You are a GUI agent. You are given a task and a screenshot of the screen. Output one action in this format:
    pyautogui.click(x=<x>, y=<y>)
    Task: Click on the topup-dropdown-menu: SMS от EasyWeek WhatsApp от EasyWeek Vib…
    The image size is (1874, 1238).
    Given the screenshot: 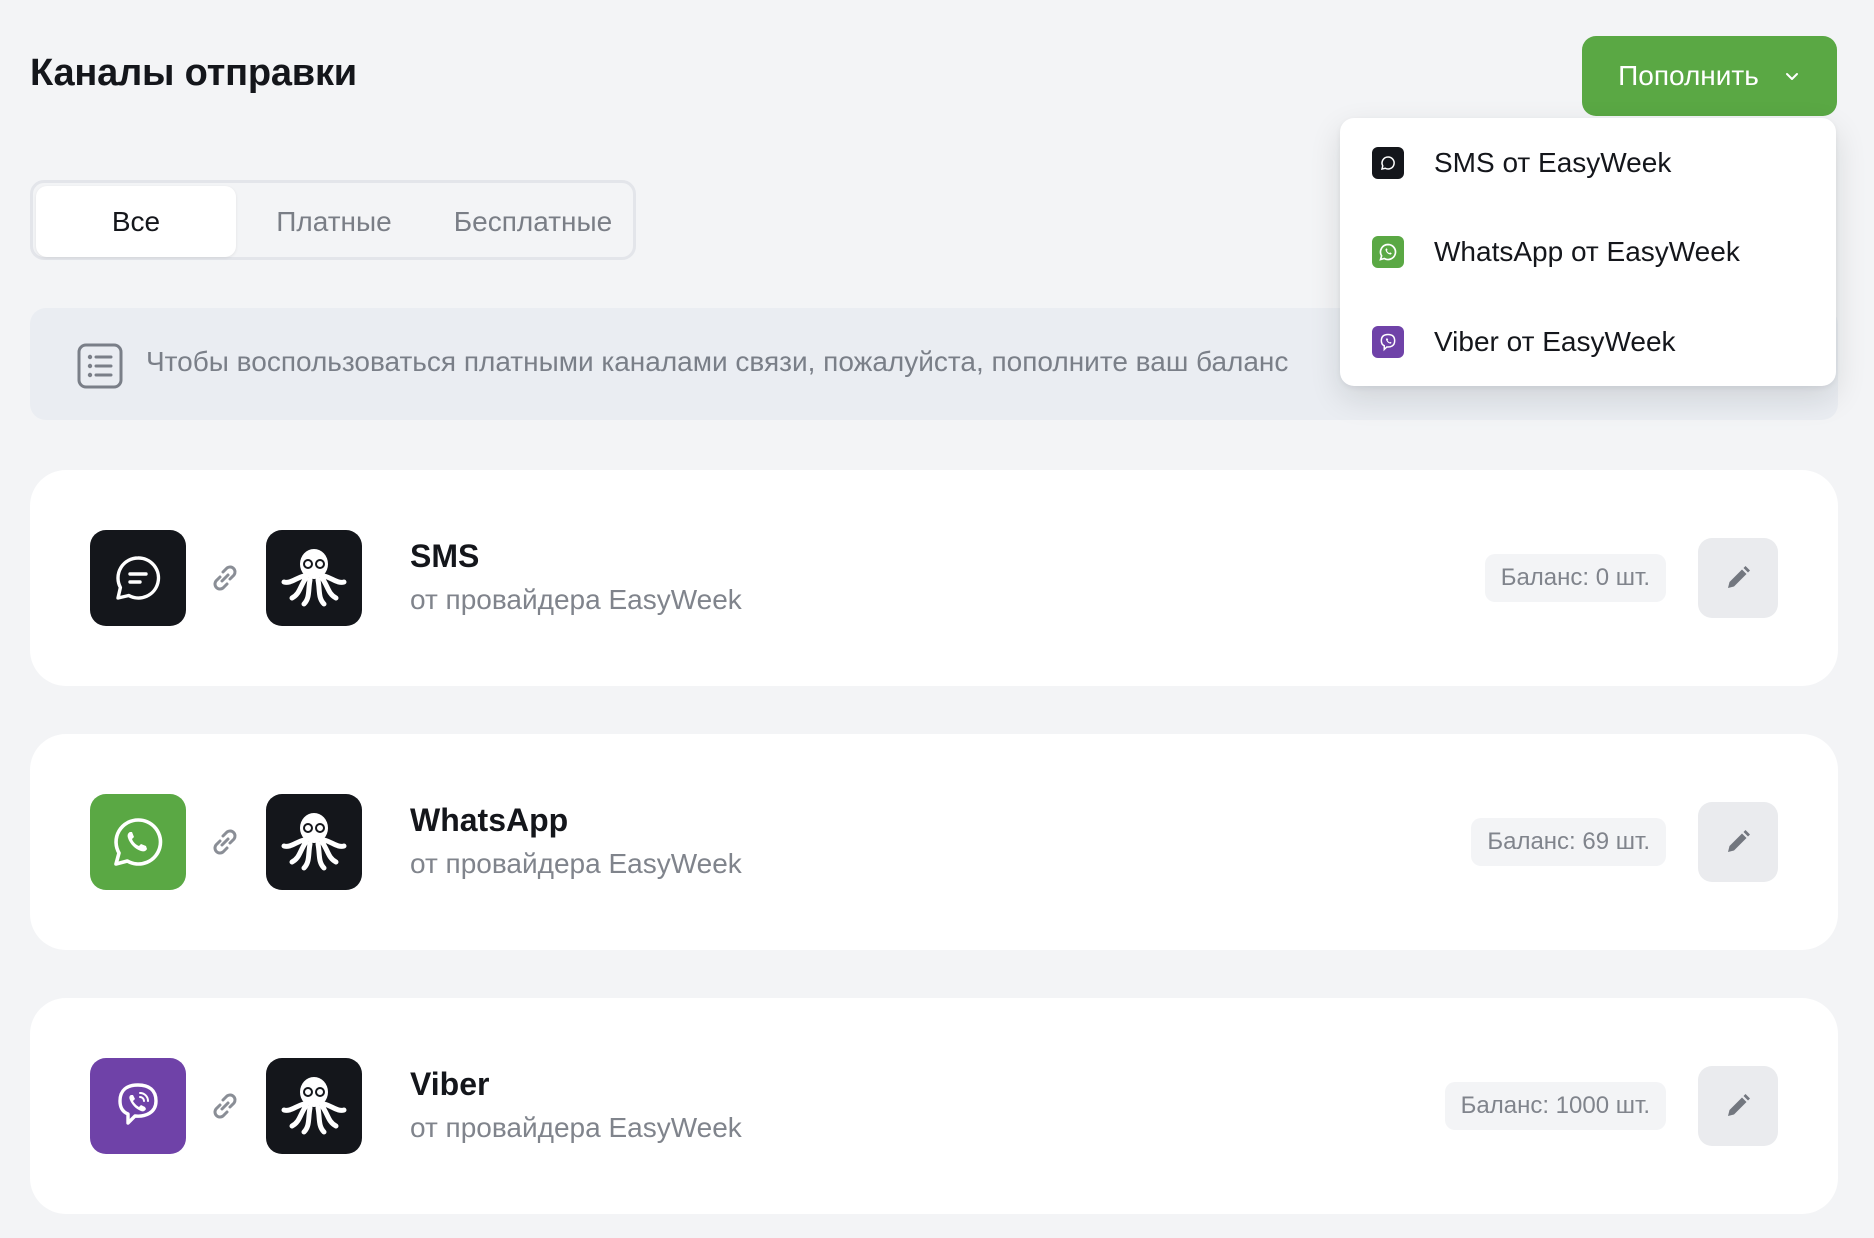 What is the action you would take?
    pyautogui.click(x=1588, y=252)
    